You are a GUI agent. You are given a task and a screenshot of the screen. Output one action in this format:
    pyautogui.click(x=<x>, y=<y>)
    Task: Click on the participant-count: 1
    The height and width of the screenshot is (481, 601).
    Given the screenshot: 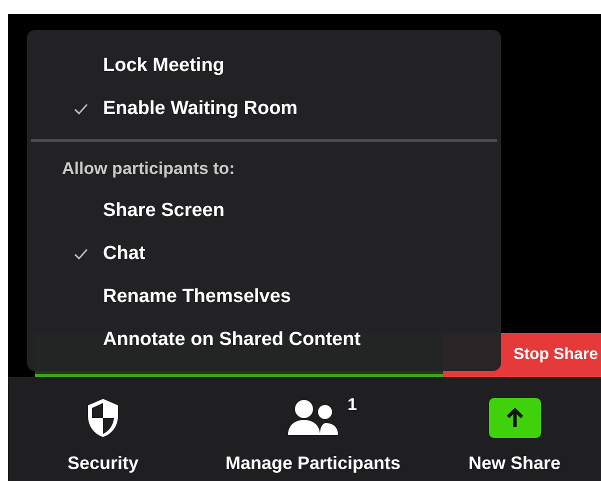 What is the action you would take?
    pyautogui.click(x=352, y=405)
    